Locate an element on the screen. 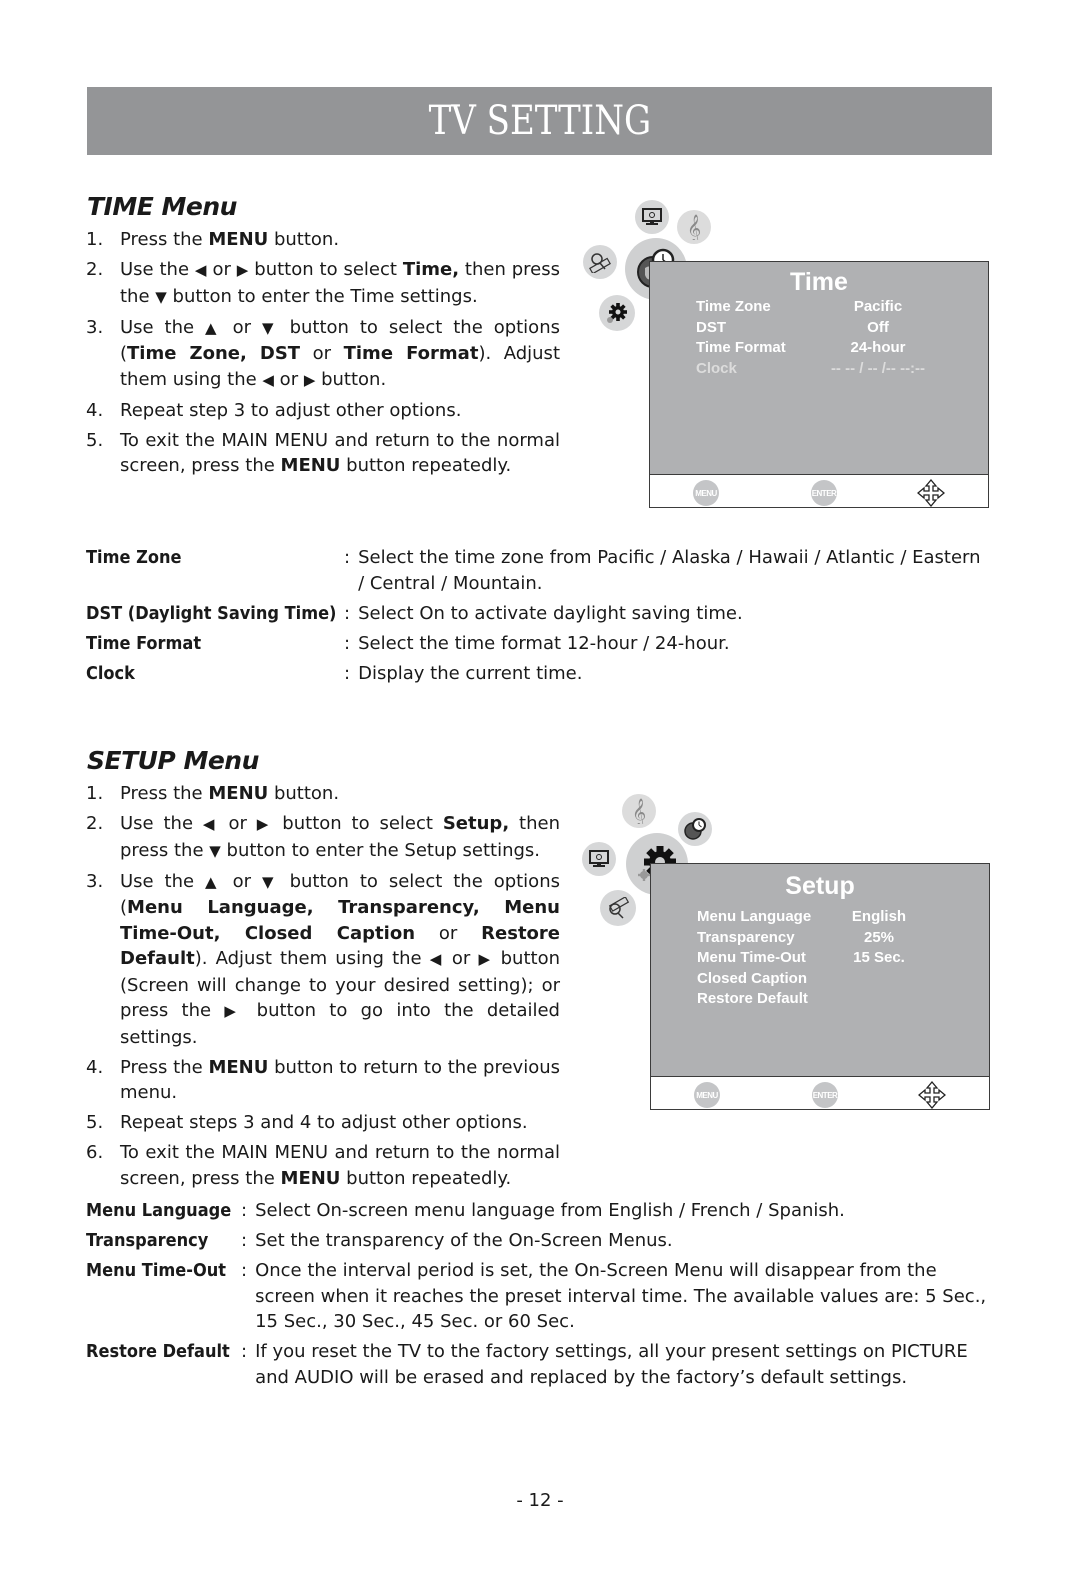  step-text: button to select is located at coordinates (357, 823).